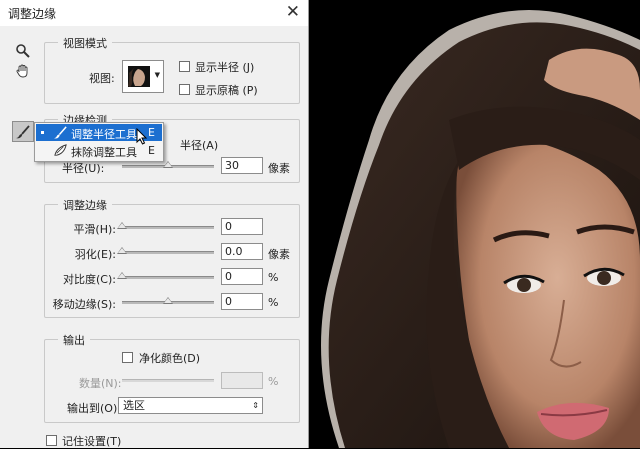  I want to click on remember-settings-label: 记住设置(T), so click(92, 441).